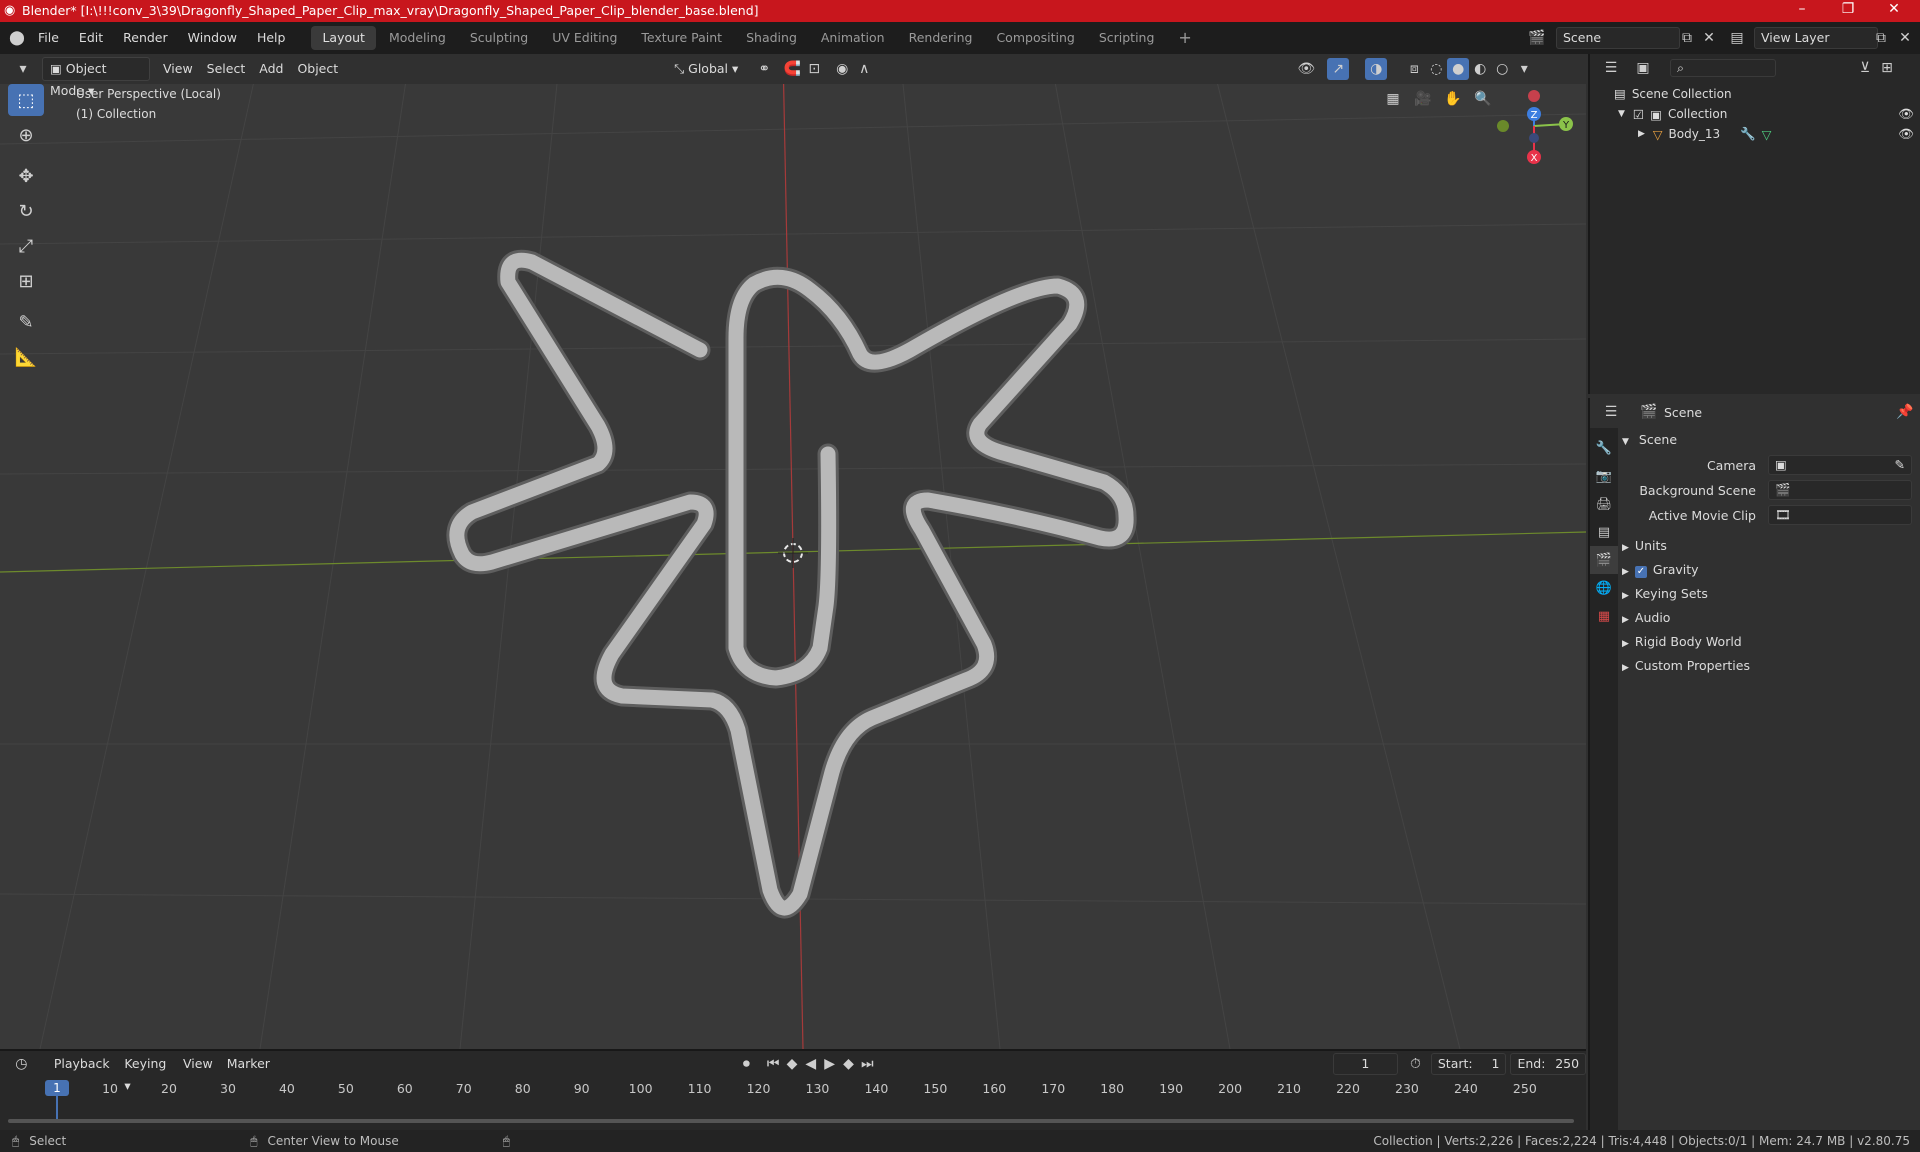 This screenshot has width=1920, height=1152. I want to click on viewport-menu-view: View, so click(178, 69).